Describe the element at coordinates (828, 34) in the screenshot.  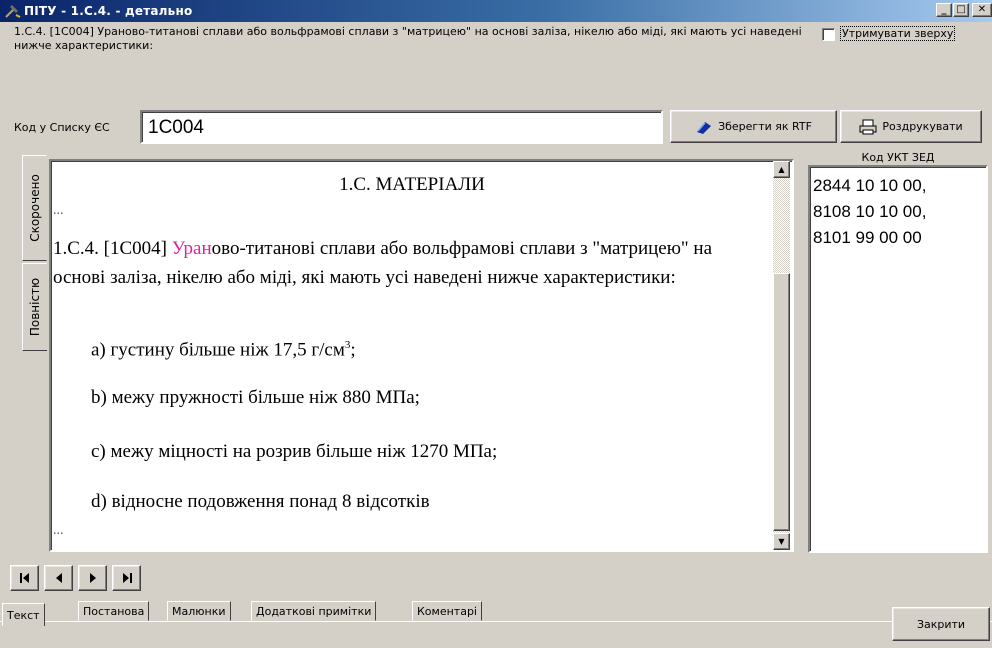
I see `stay-on-top-checkbox` at that location.